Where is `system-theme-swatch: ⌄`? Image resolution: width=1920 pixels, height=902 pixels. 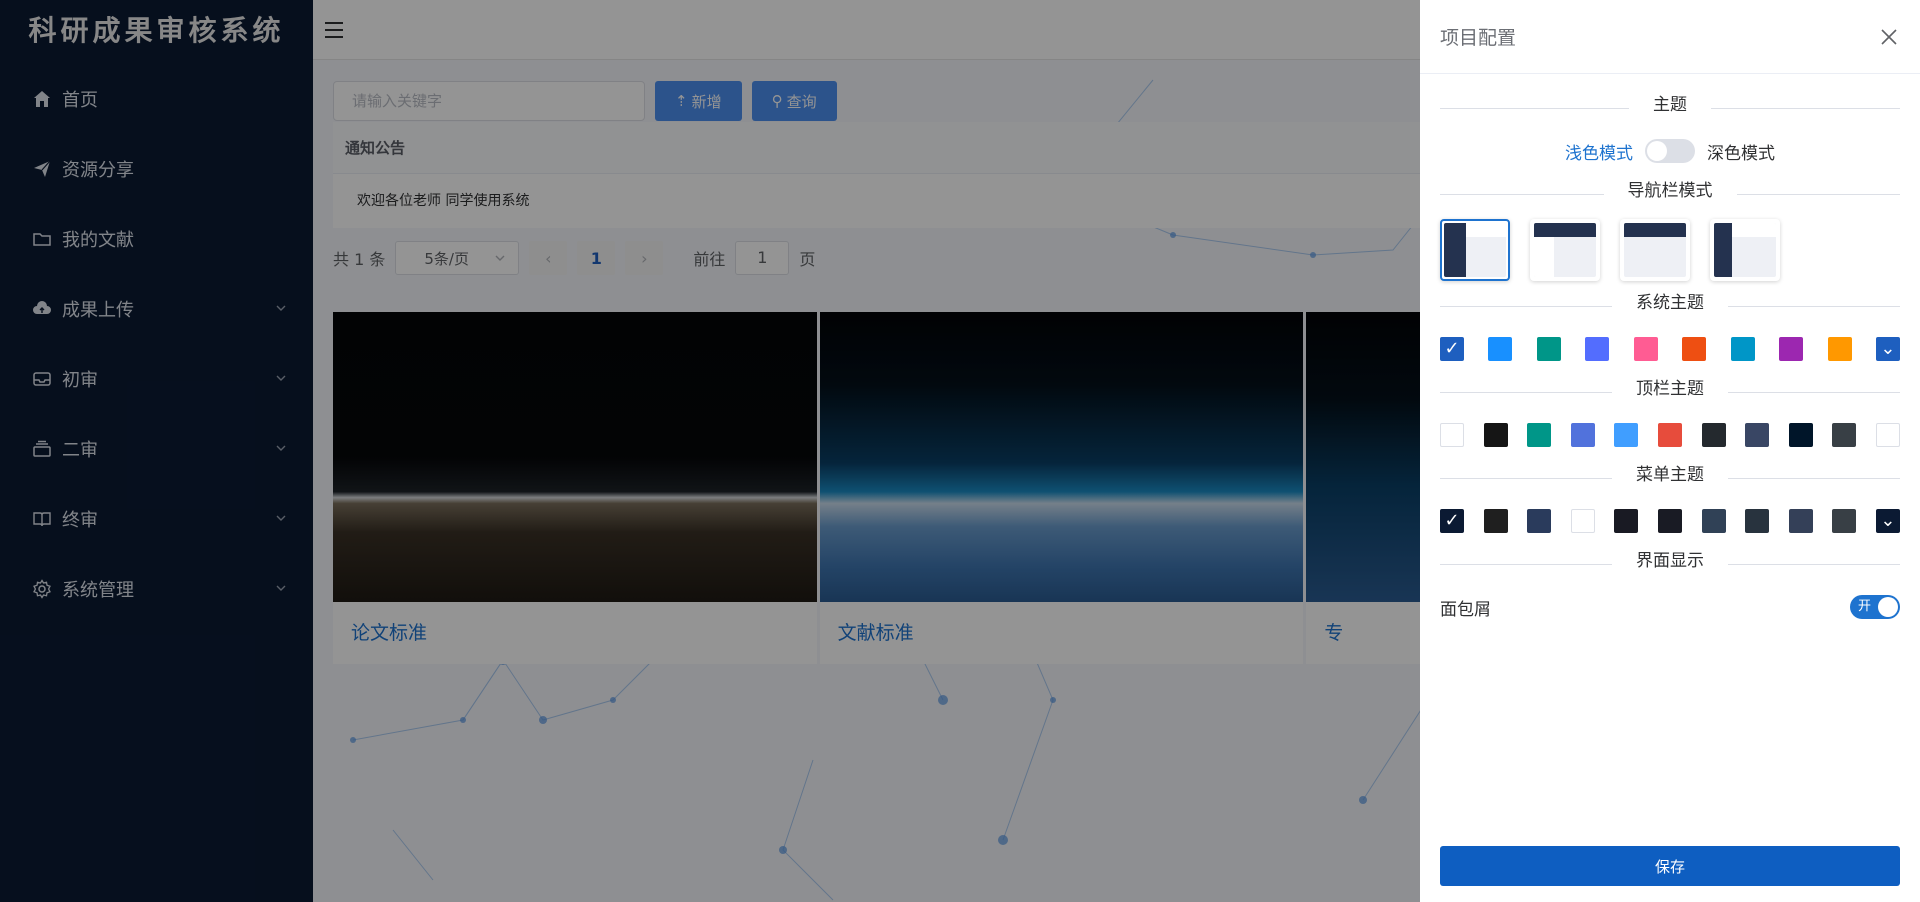 system-theme-swatch: ⌄ is located at coordinates (1887, 349).